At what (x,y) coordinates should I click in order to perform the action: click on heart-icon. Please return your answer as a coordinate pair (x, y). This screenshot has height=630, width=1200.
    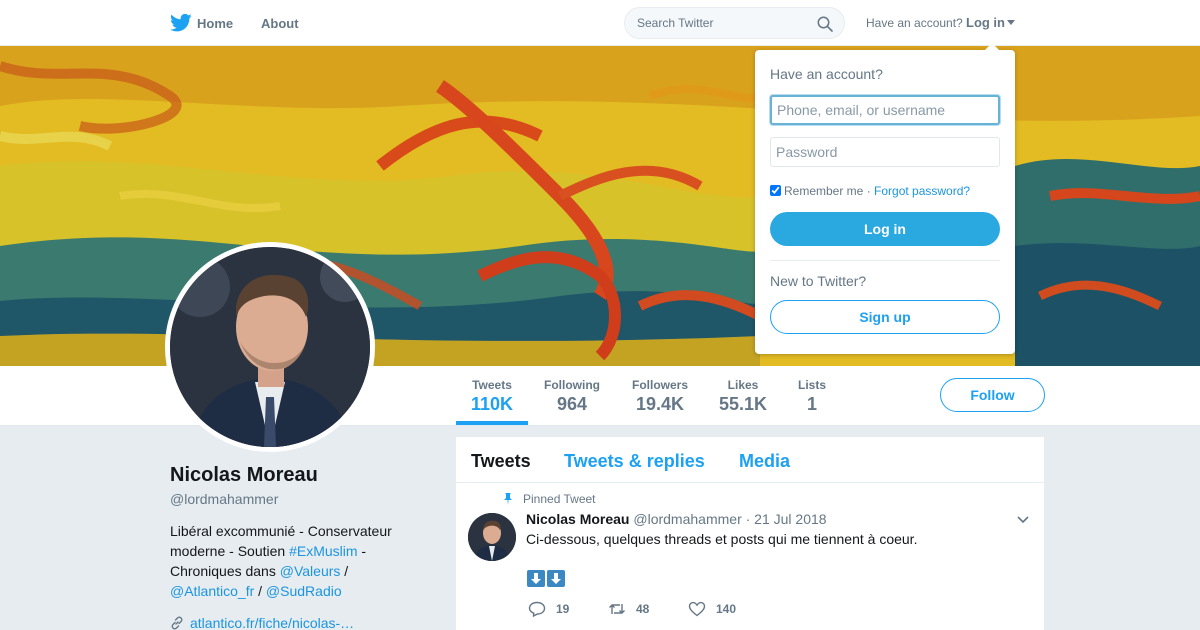
    Looking at the image, I should click on (697, 609).